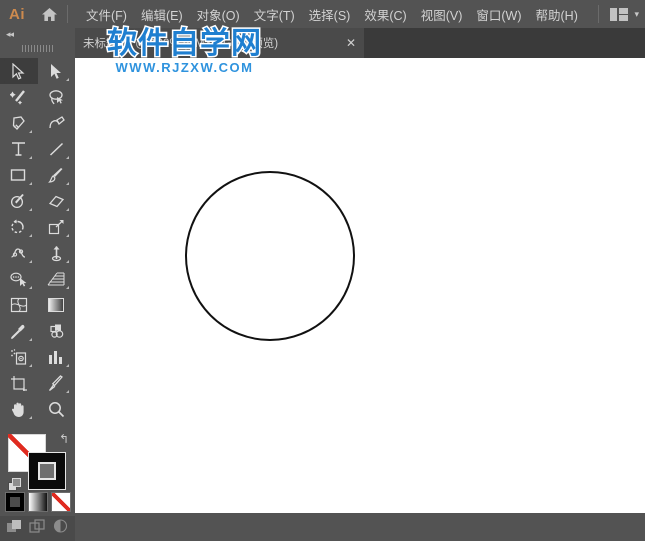 This screenshot has height=541, width=645. Describe the element at coordinates (57, 71) in the screenshot. I see `direct-selection-tool` at that location.